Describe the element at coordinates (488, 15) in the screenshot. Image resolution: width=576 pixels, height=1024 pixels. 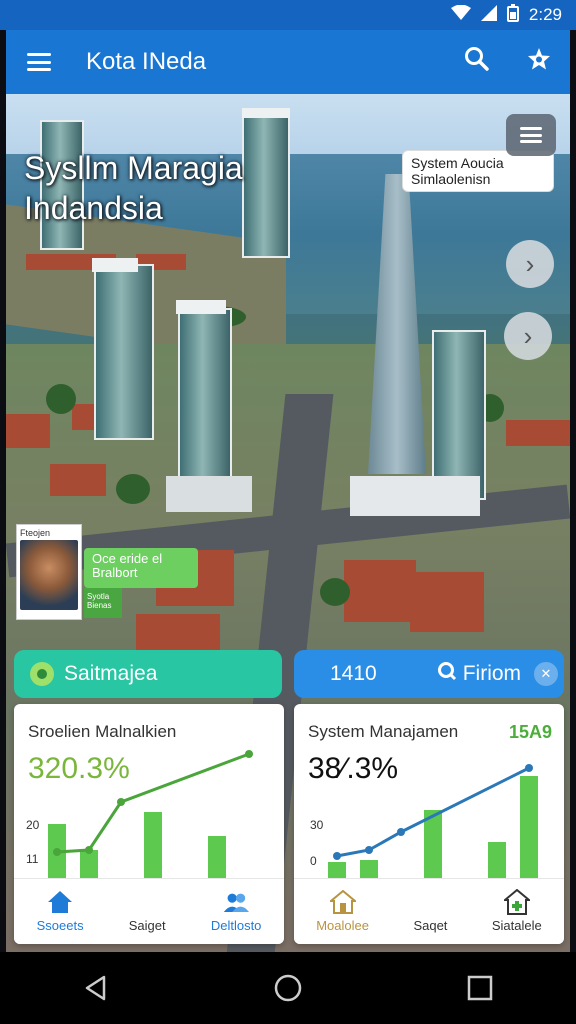
I see `signal-icon` at that location.